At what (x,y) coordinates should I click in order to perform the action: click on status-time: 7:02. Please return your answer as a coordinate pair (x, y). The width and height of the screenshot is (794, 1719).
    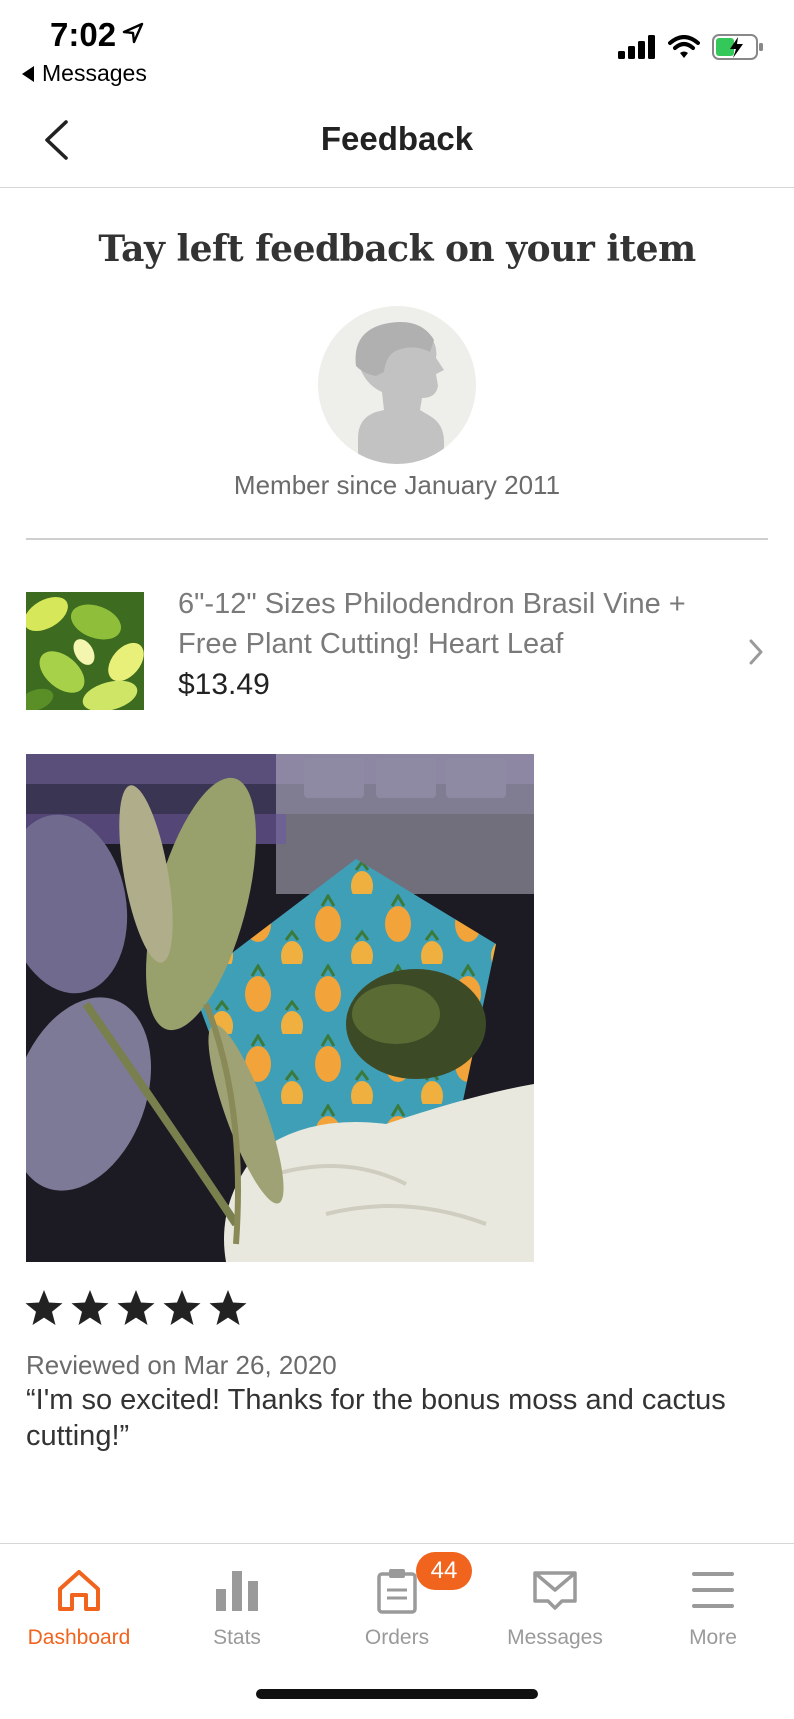
    Looking at the image, I should click on (97, 34).